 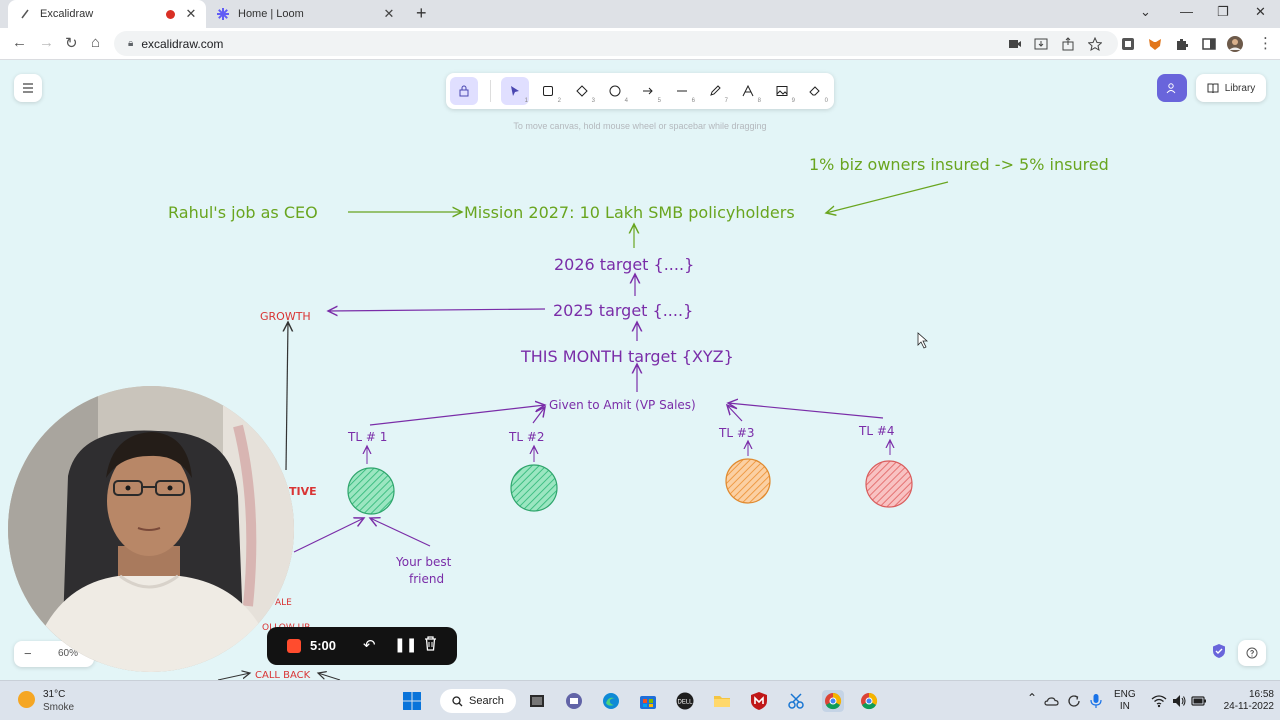 What do you see at coordinates (648, 701) in the screenshot?
I see `microsoft-store-icon` at bounding box center [648, 701].